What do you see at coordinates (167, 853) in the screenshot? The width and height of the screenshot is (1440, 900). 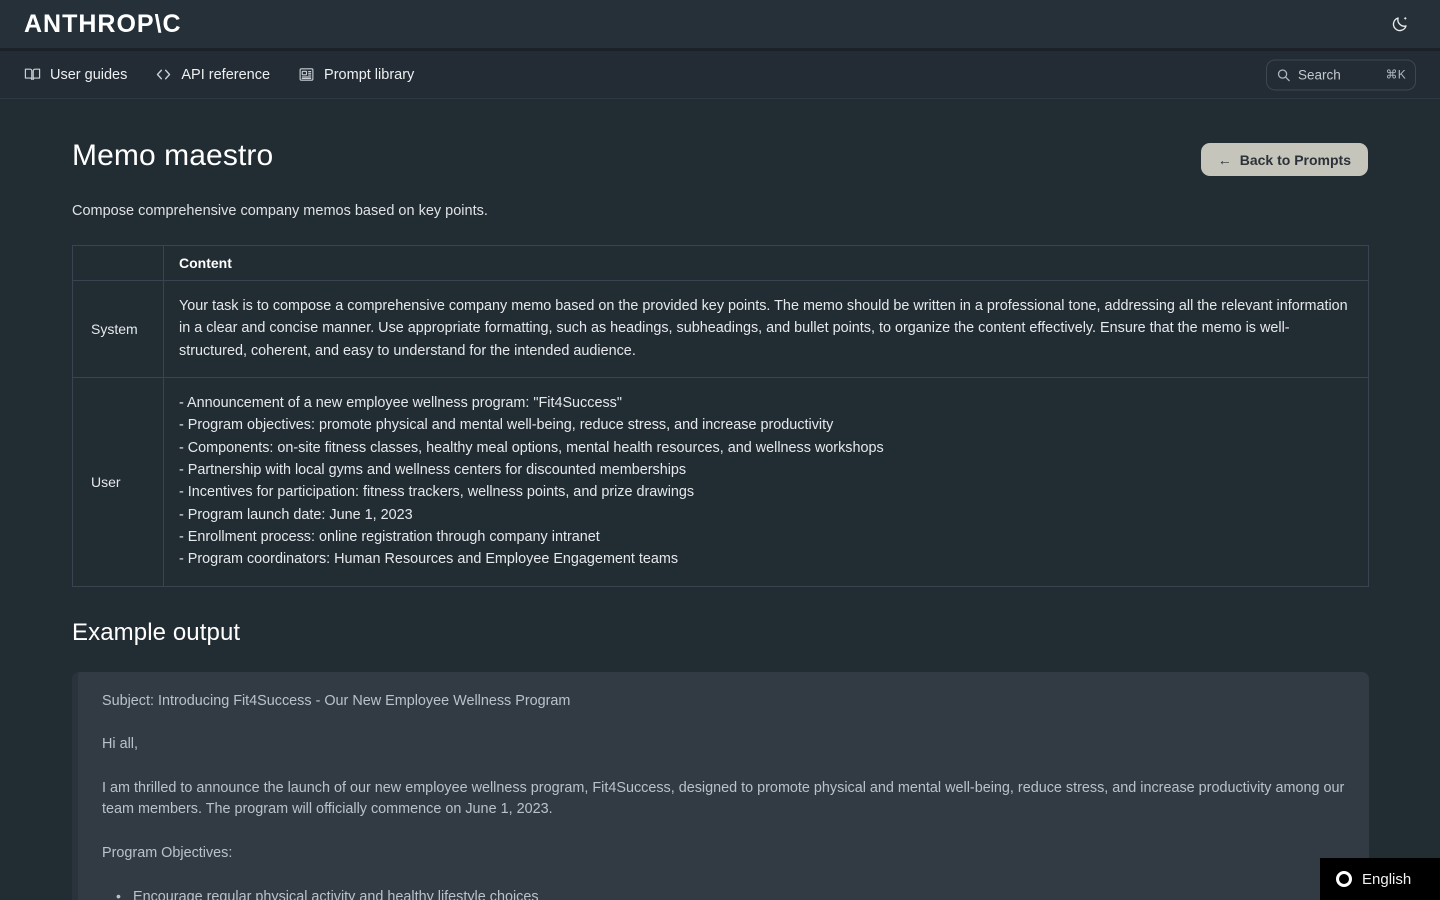 I see `output-objectives-label: Program Objectives:` at bounding box center [167, 853].